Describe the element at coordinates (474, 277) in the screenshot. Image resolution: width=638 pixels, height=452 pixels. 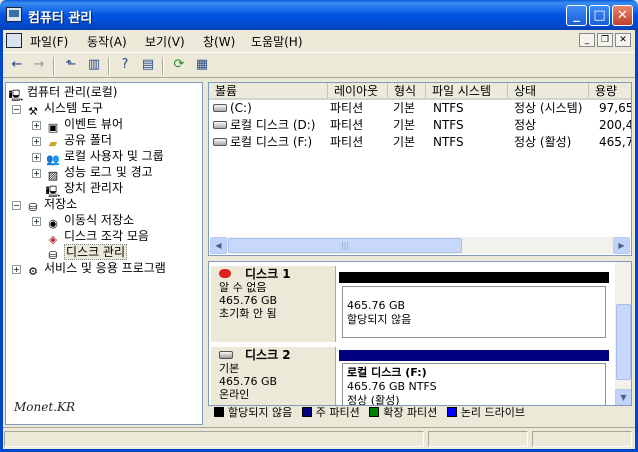
I see `partition-bar-unallocated` at that location.